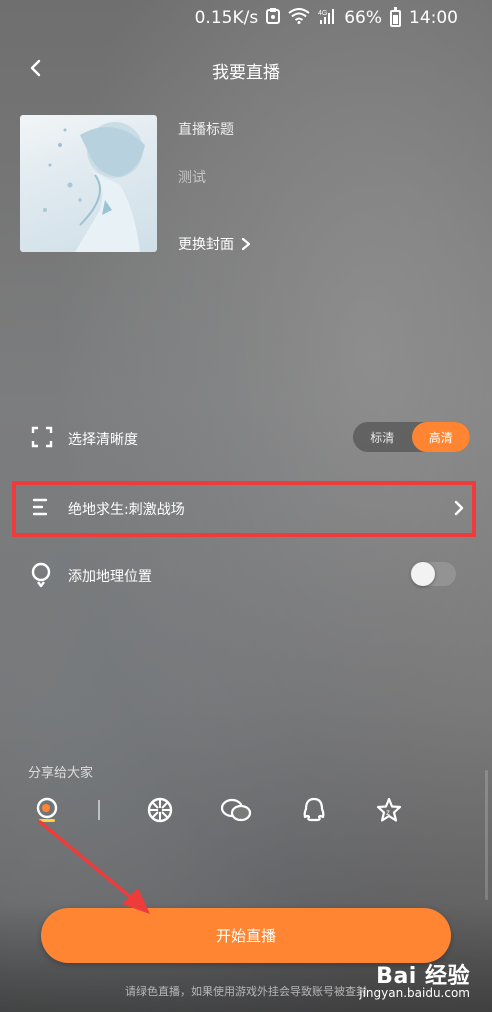 The image size is (492, 1012). What do you see at coordinates (94, 867) in the screenshot?
I see `annotation-arrow-icon` at bounding box center [94, 867].